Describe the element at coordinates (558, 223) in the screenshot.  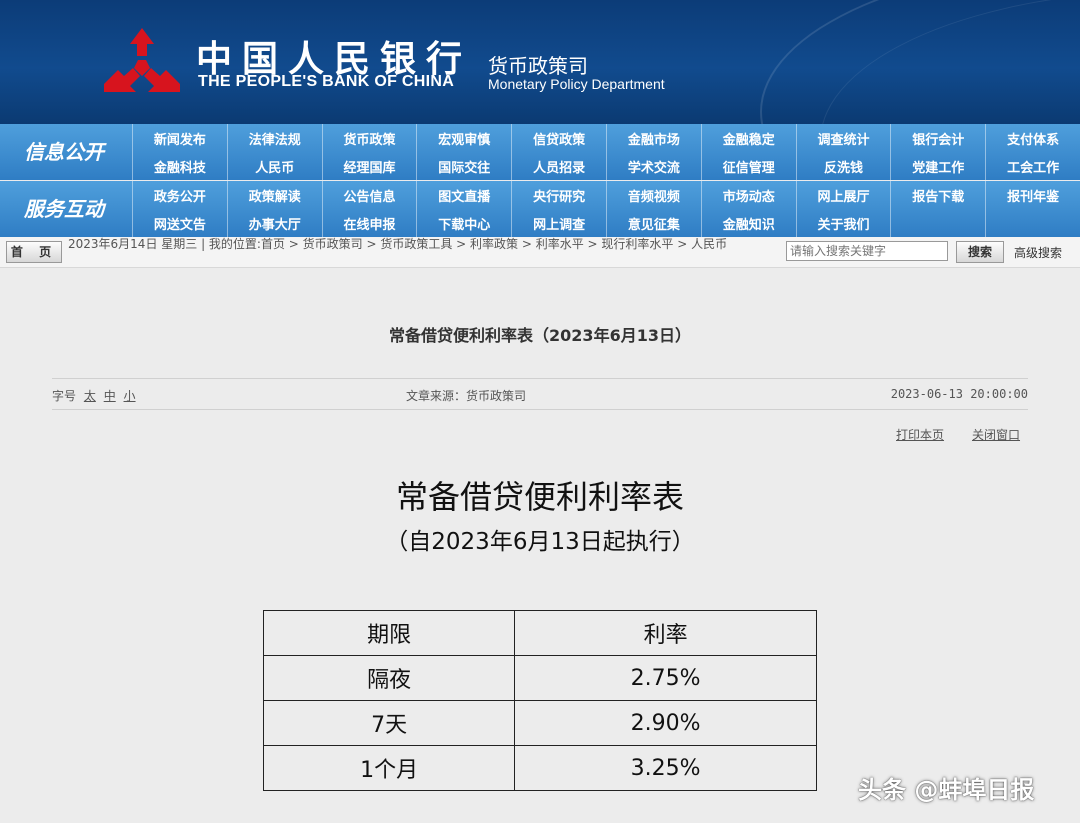
I see `nav-item: 网上调查` at that location.